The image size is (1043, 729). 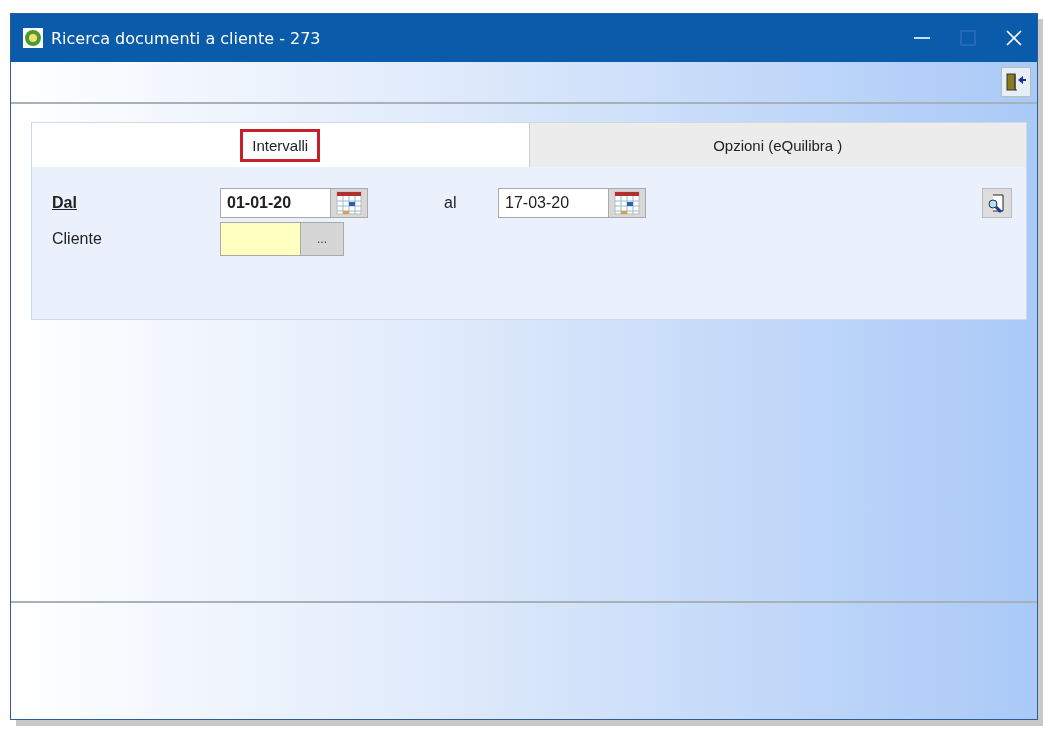 I want to click on client-label: Cliente, so click(x=77, y=239).